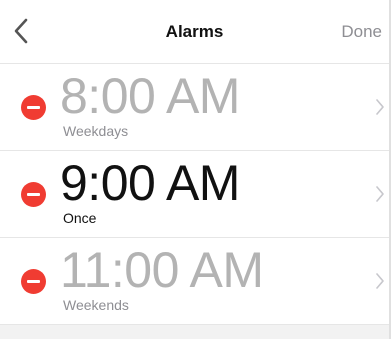 Image resolution: width=391 pixels, height=339 pixels. Describe the element at coordinates (80, 218) in the screenshot. I see `alarm-repeat-label: Once` at that location.